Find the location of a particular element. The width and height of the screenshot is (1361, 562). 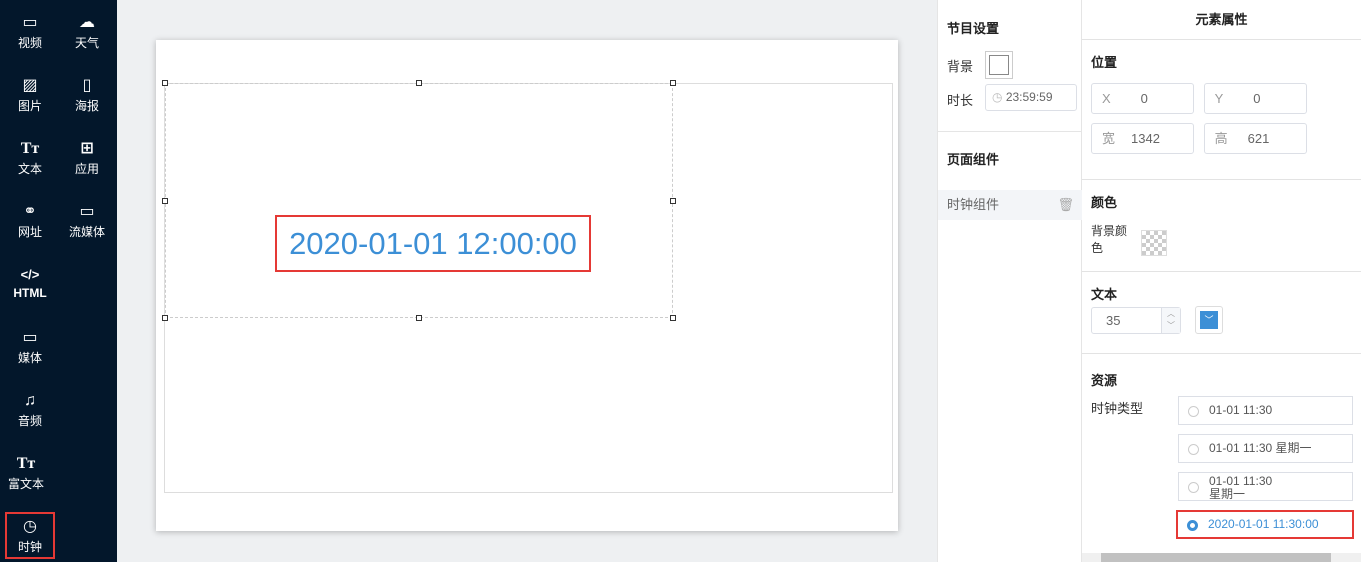

resource-title: 资源 is located at coordinates (1104, 380).